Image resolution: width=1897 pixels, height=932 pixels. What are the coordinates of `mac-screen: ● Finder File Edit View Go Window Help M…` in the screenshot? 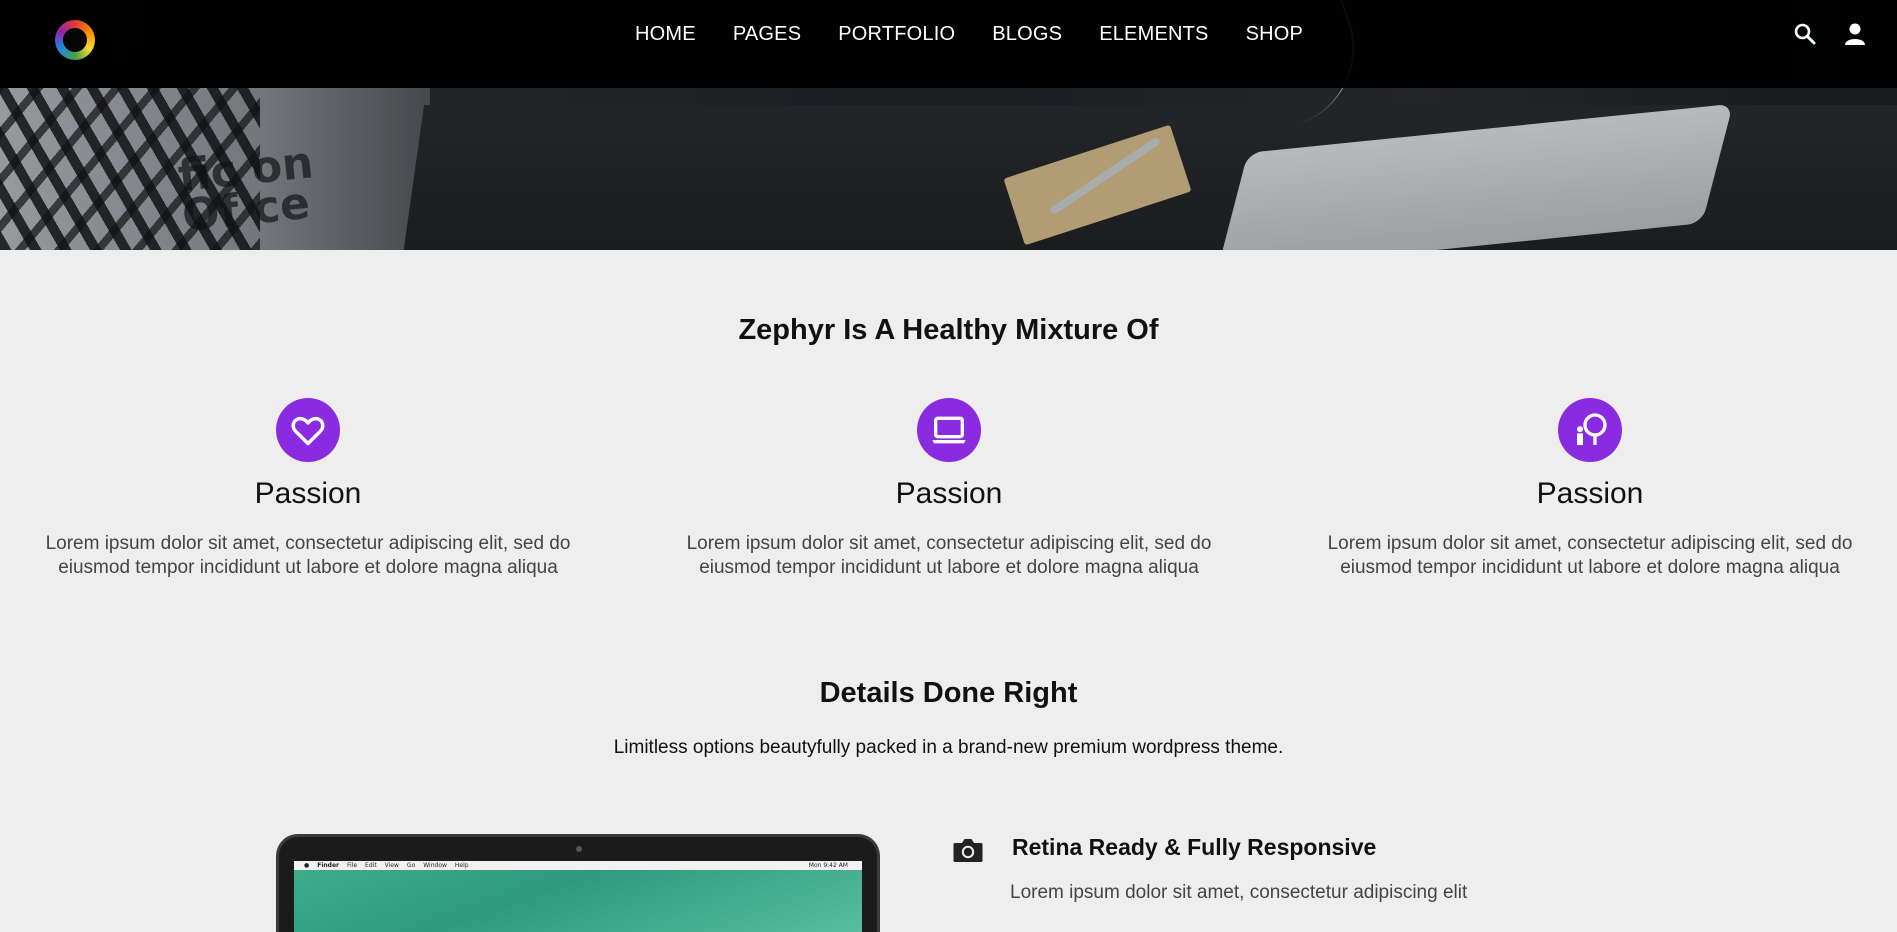 It's located at (578, 896).